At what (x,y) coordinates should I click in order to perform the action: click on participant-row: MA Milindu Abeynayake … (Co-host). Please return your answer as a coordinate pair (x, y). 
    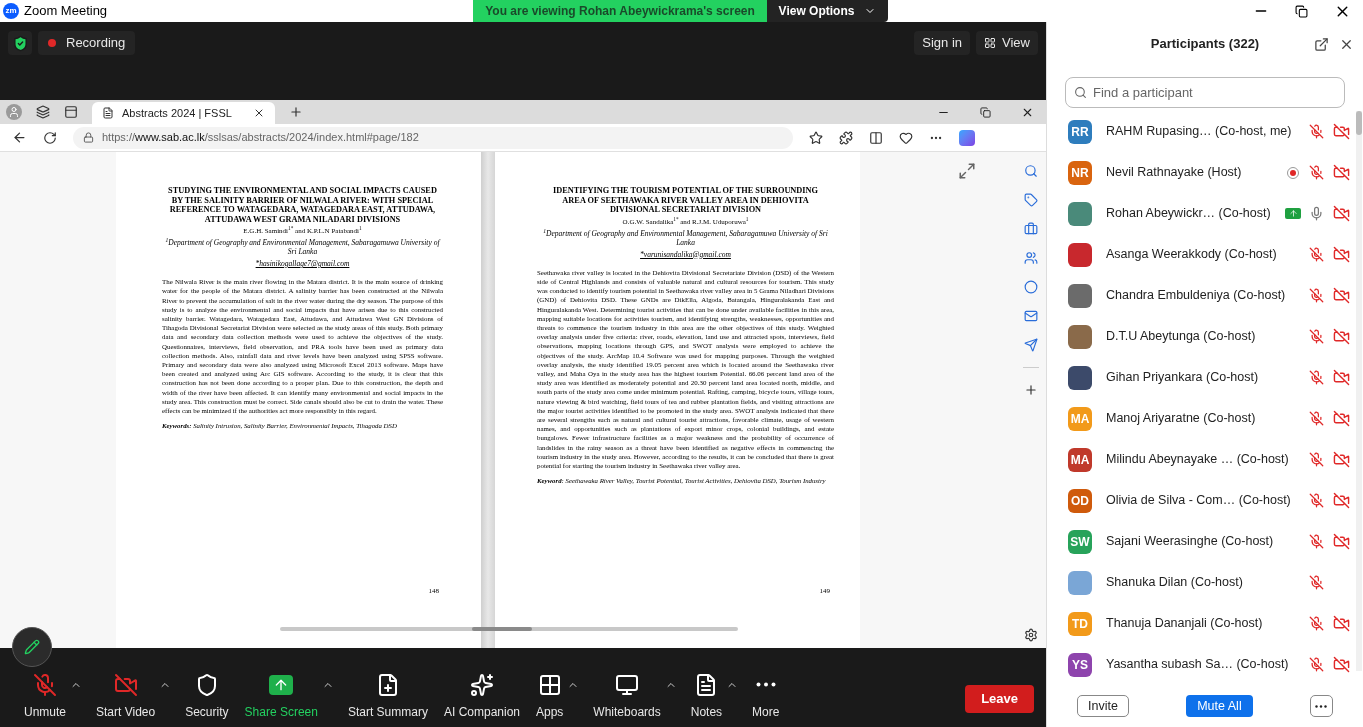
    Looking at the image, I should click on (1201, 459).